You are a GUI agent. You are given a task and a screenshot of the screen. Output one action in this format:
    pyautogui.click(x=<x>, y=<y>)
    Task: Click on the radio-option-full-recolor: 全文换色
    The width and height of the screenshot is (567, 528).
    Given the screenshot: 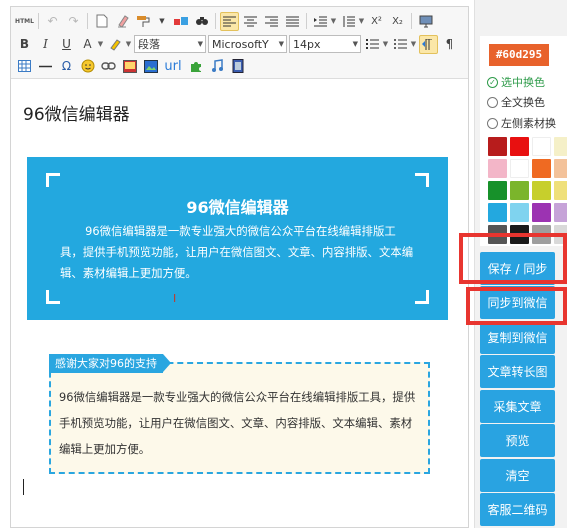 What is the action you would take?
    pyautogui.click(x=516, y=102)
    